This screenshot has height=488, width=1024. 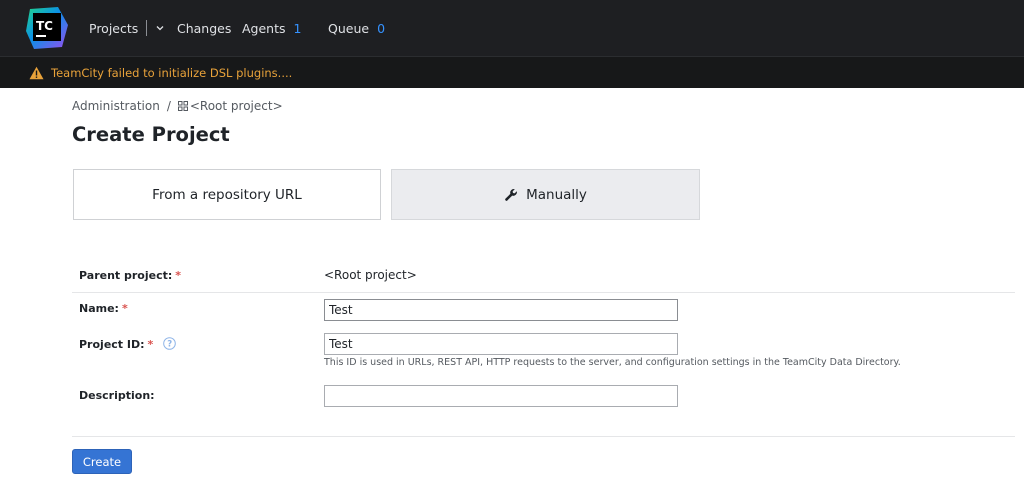 What do you see at coordinates (160, 28) in the screenshot?
I see `chevron-down-icon` at bounding box center [160, 28].